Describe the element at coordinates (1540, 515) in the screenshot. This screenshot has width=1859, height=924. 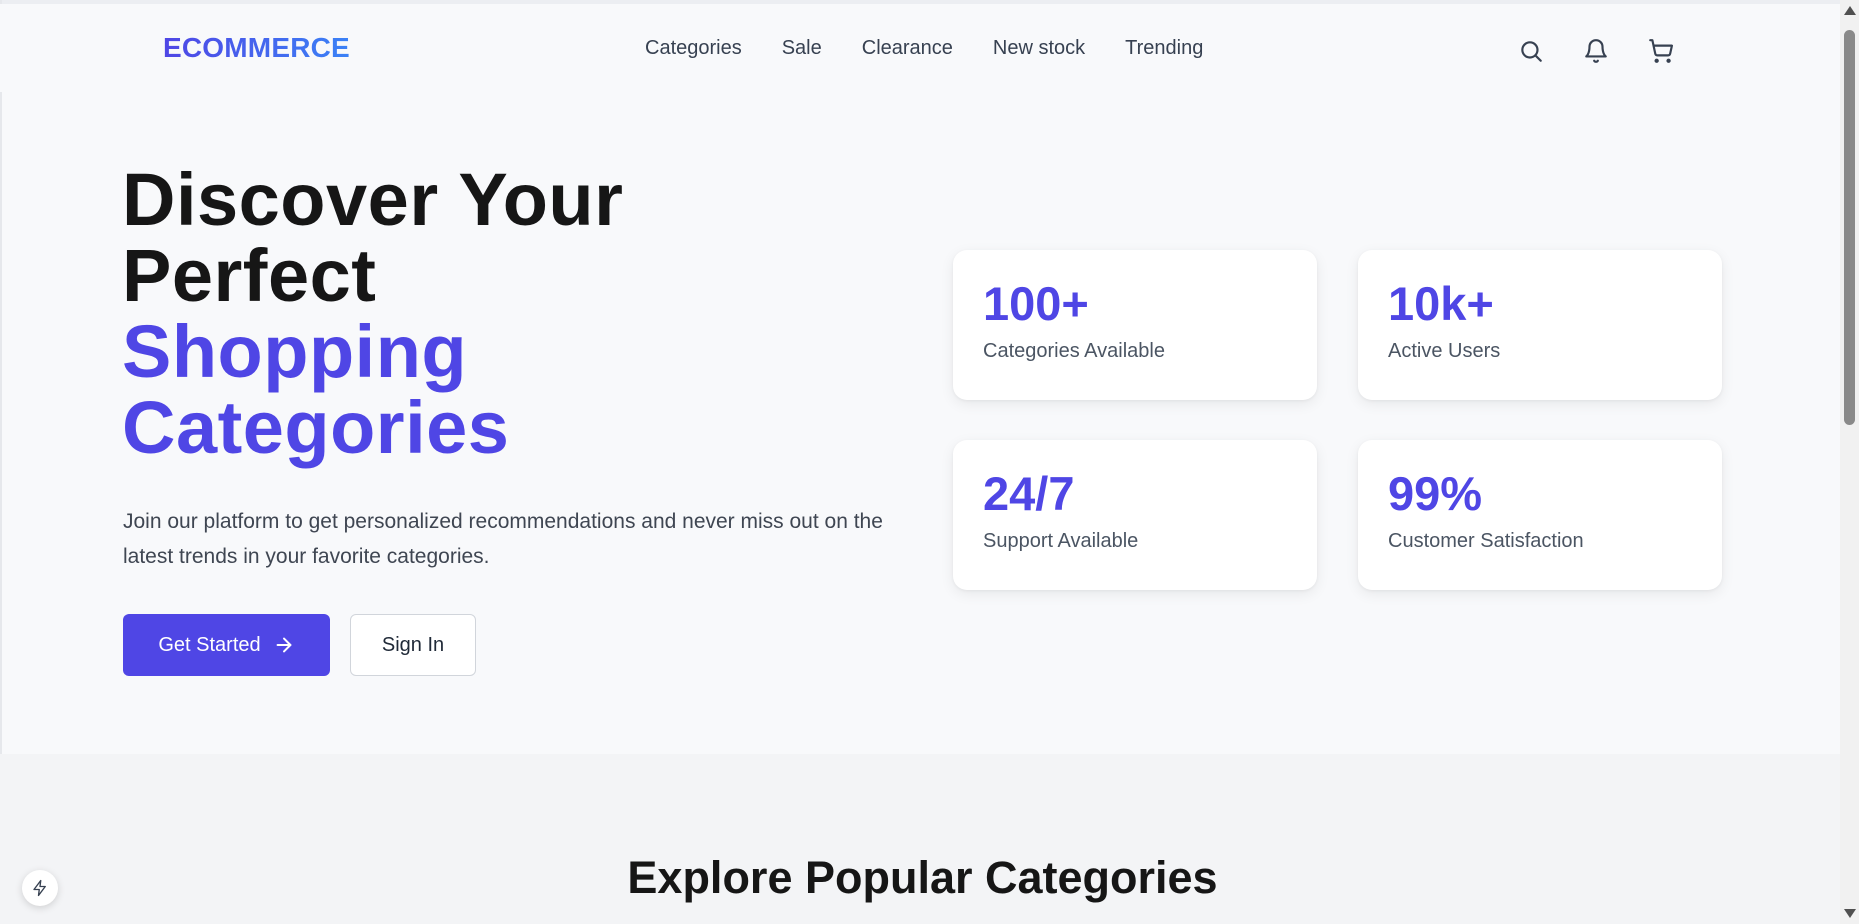
I see `stat-card-satisfaction: 99% Customer Satisfaction` at that location.